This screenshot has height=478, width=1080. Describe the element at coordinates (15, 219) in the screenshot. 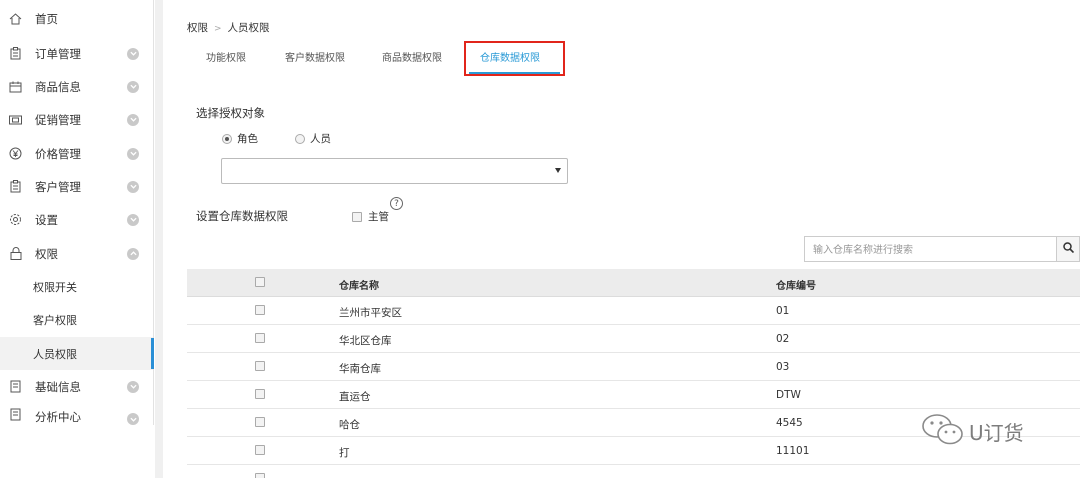

I see `gear-icon` at that location.